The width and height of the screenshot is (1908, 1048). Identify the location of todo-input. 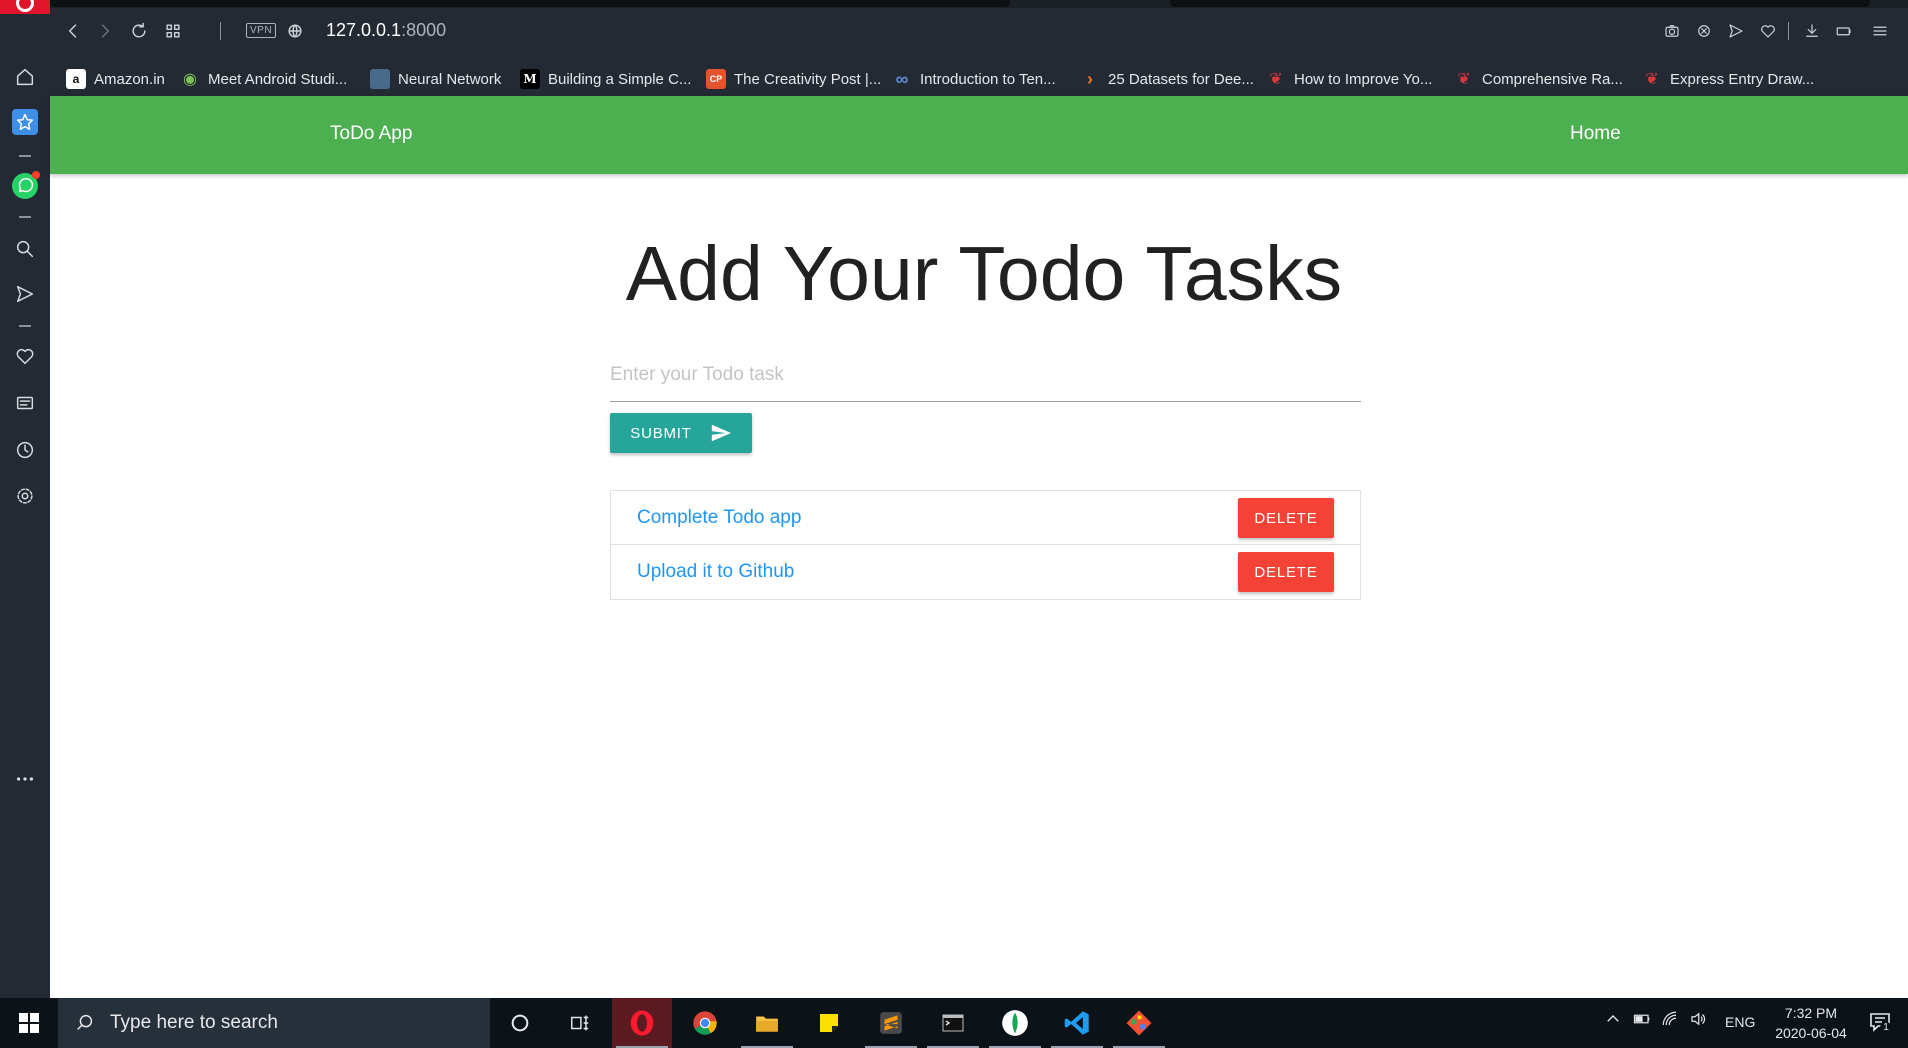
(985, 375).